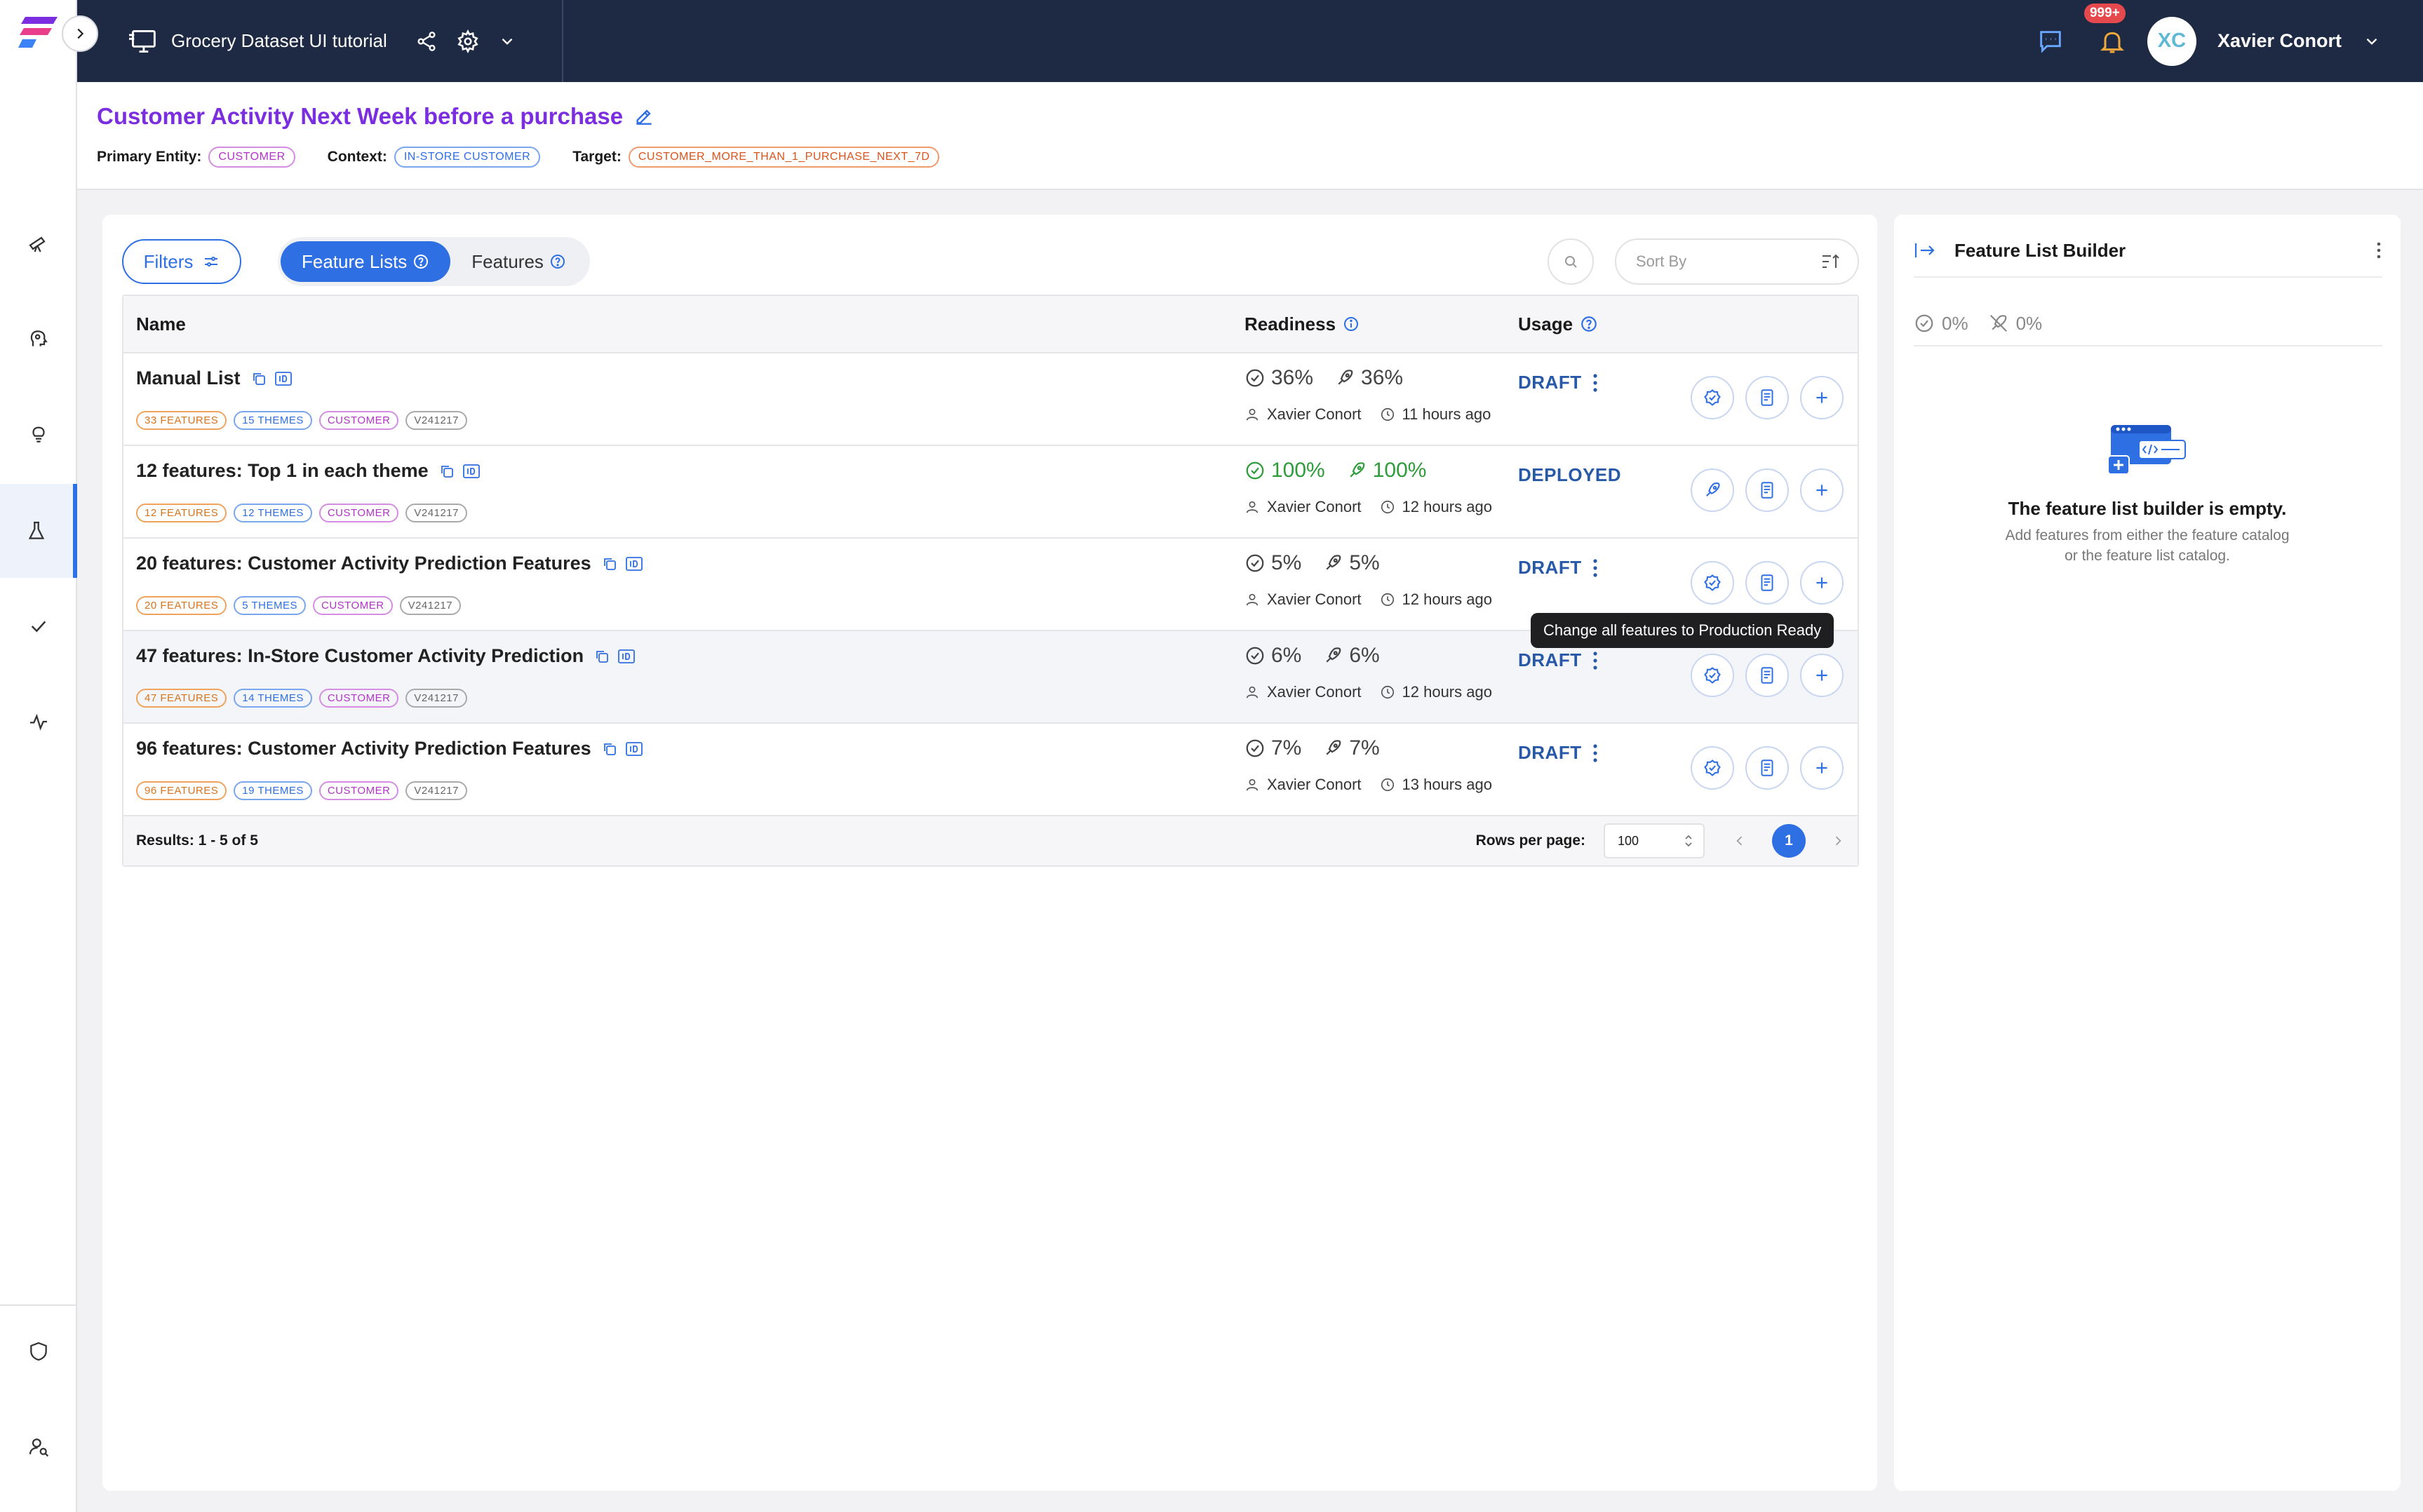 This screenshot has height=1512, width=2423. I want to click on owner-cell: Xavier Conort 11 hours ago, so click(1367, 414).